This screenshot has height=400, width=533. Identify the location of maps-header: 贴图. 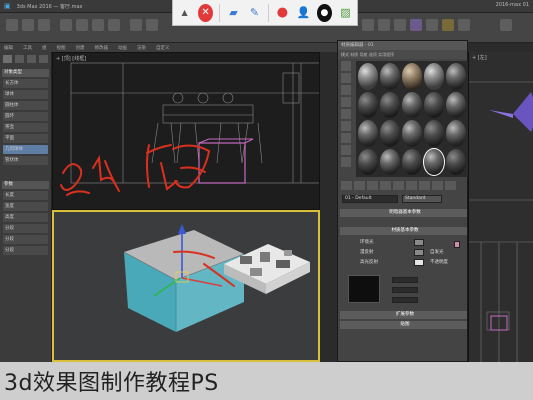
(403, 325).